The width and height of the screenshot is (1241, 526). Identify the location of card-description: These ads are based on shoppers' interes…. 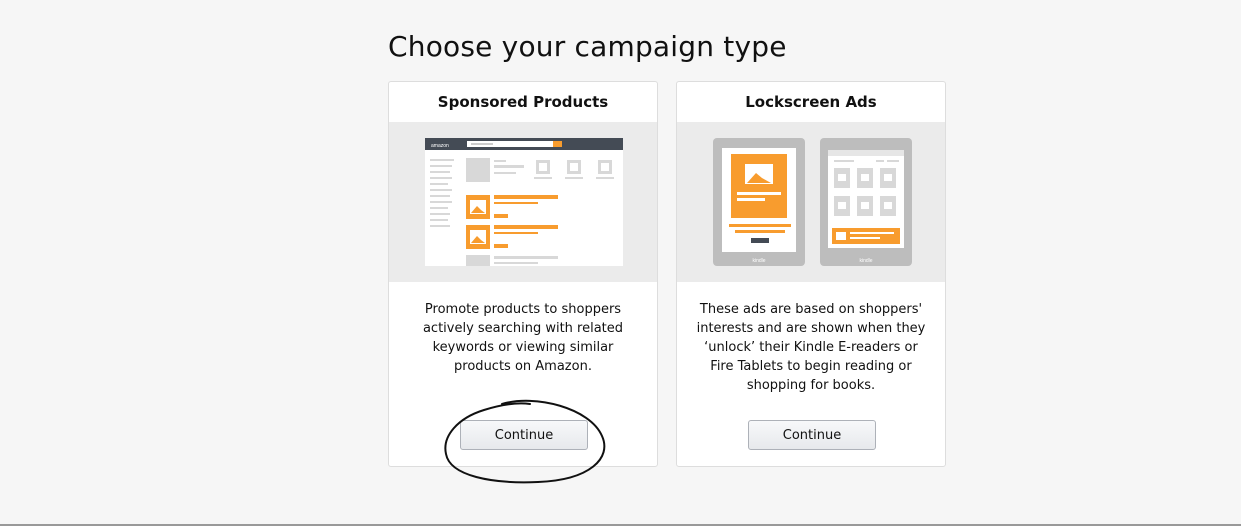
(811, 347).